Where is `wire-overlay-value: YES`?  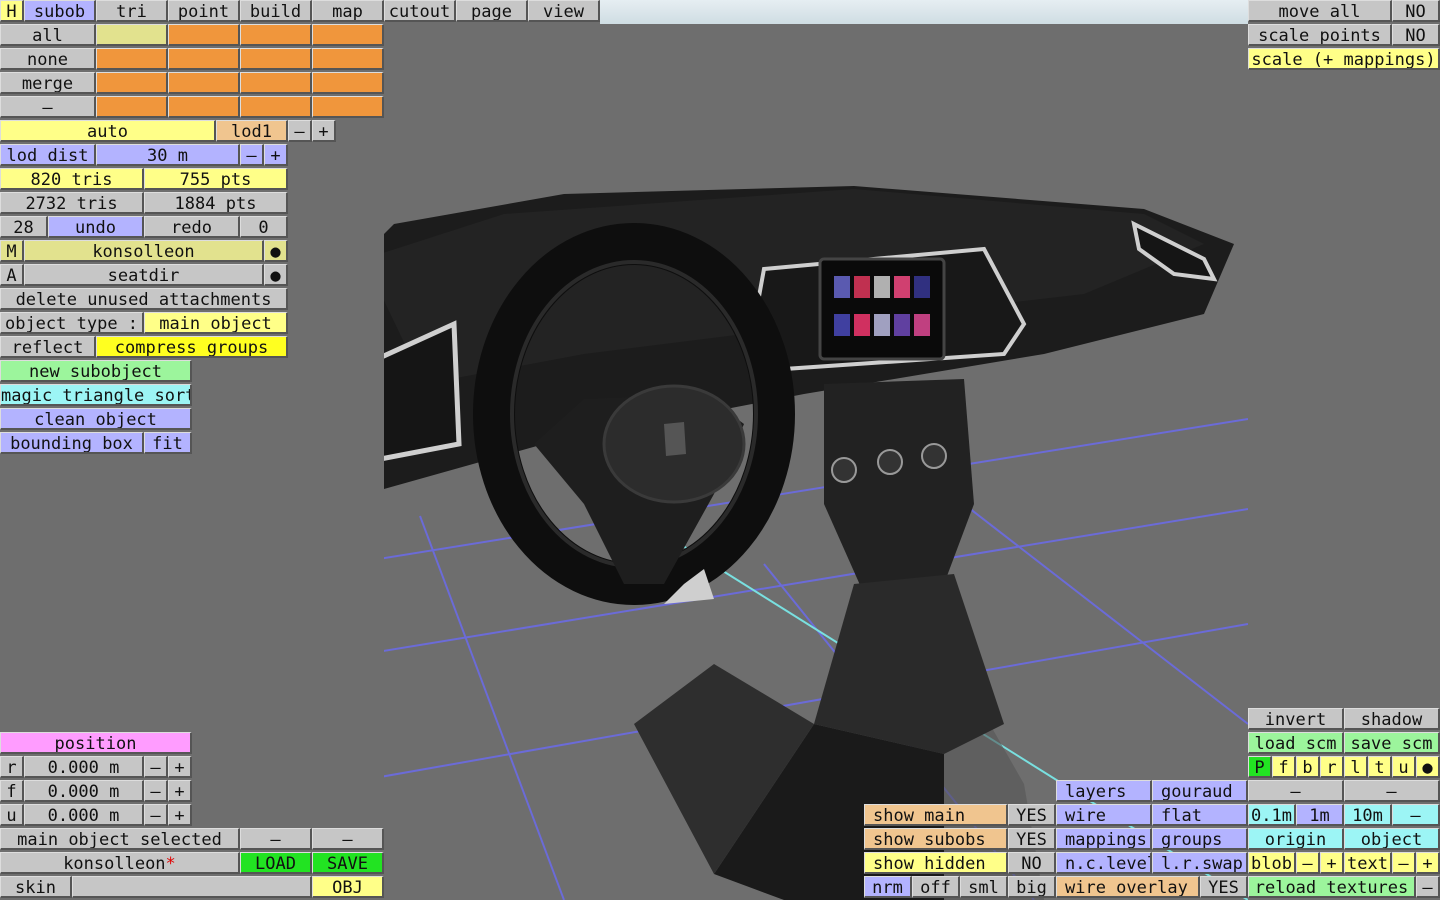
wire-overlay-value: YES is located at coordinates (1224, 887).